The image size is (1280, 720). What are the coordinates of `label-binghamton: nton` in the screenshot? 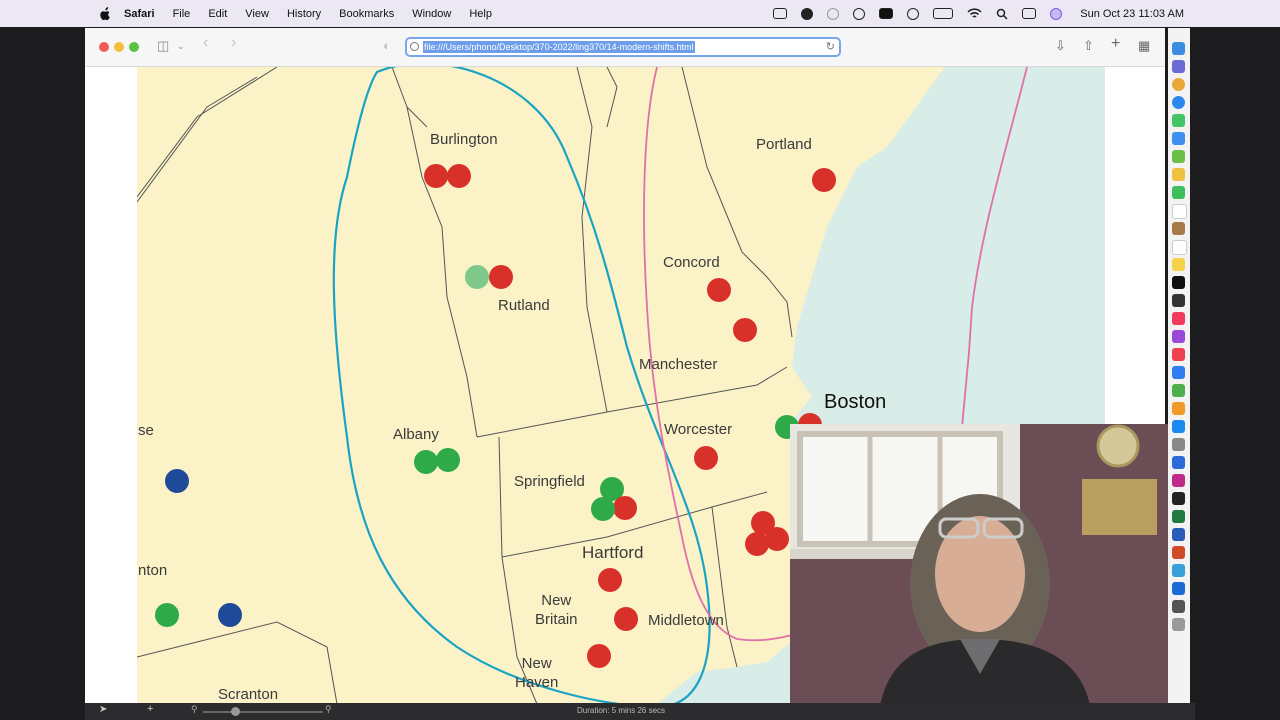 It's located at (153, 570).